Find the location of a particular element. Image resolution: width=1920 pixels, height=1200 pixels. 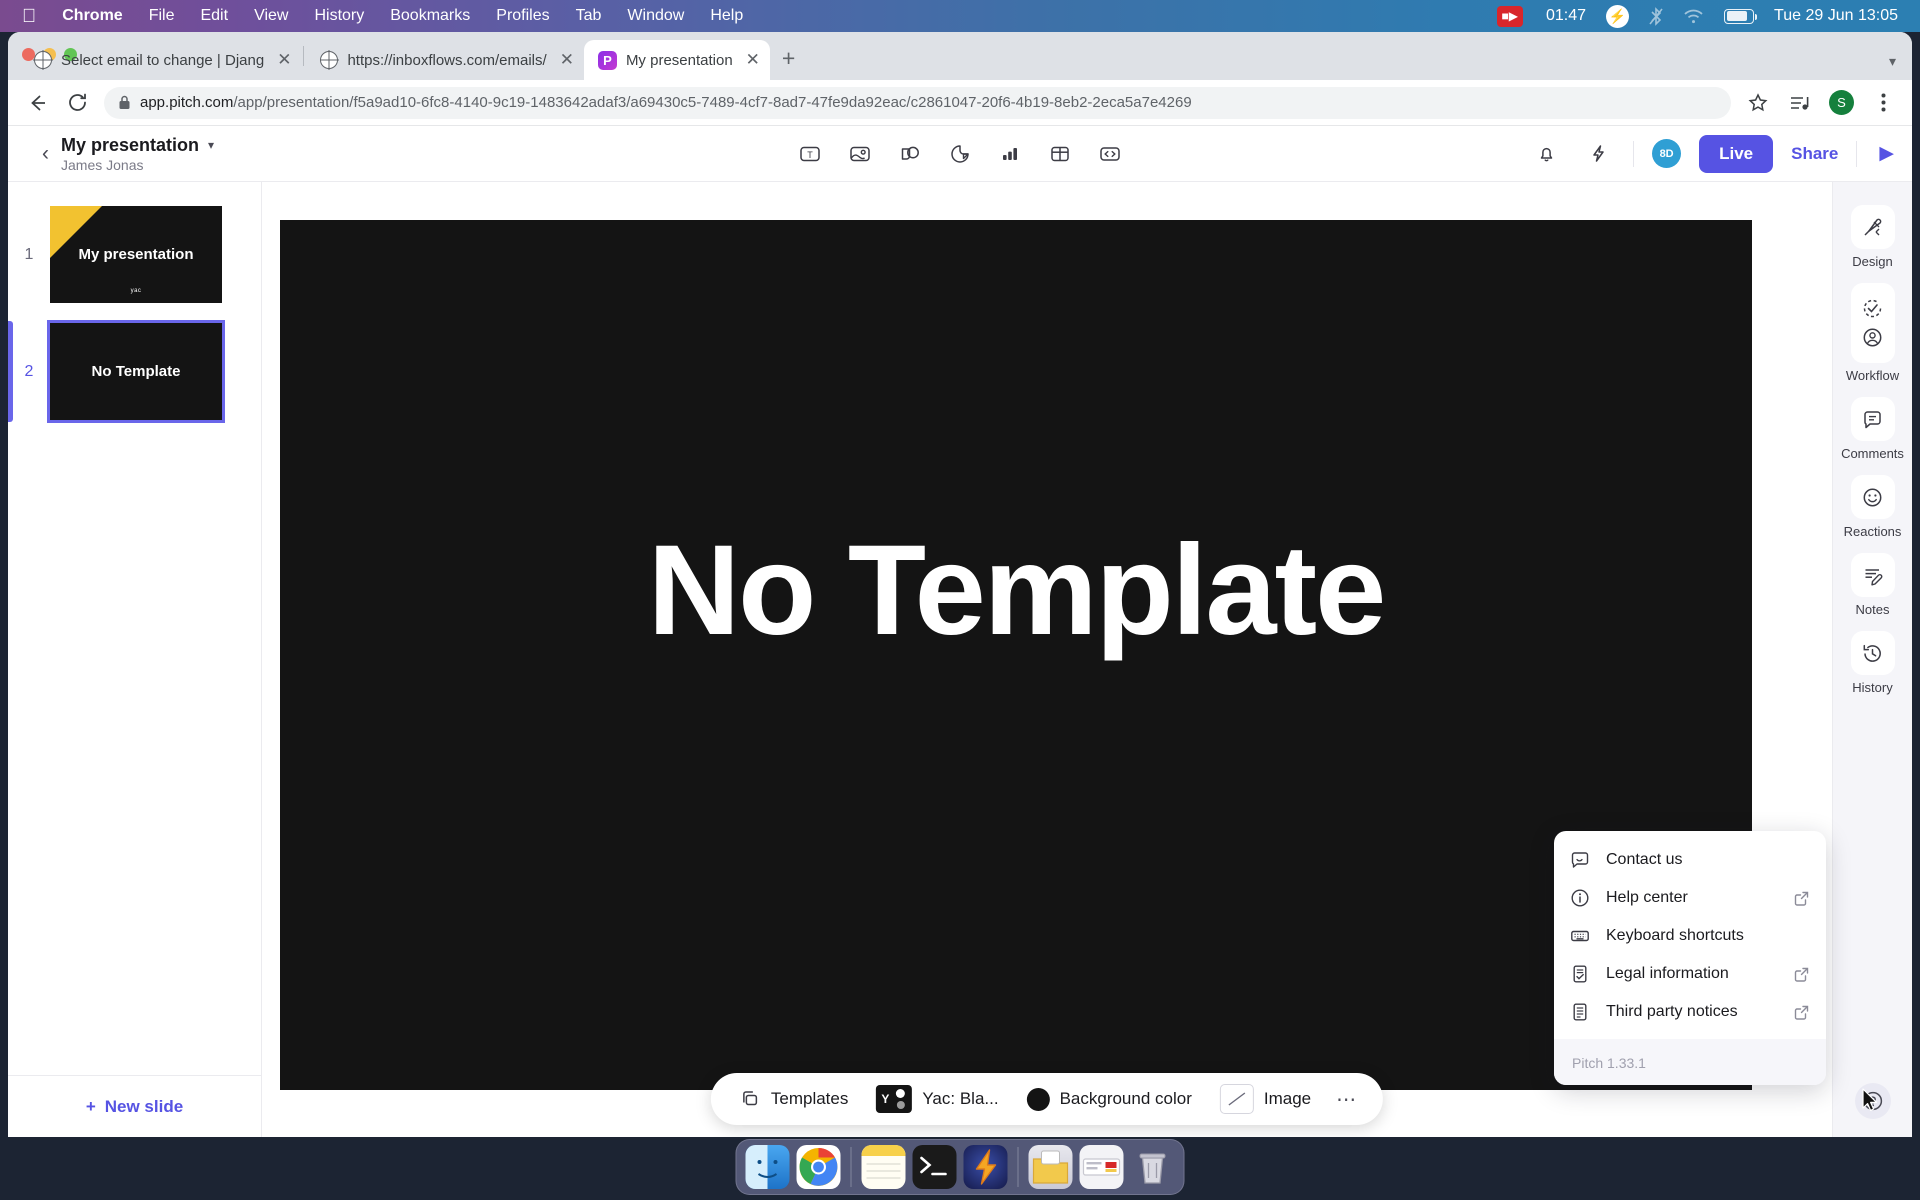

table-tool-button is located at coordinates (1060, 154).